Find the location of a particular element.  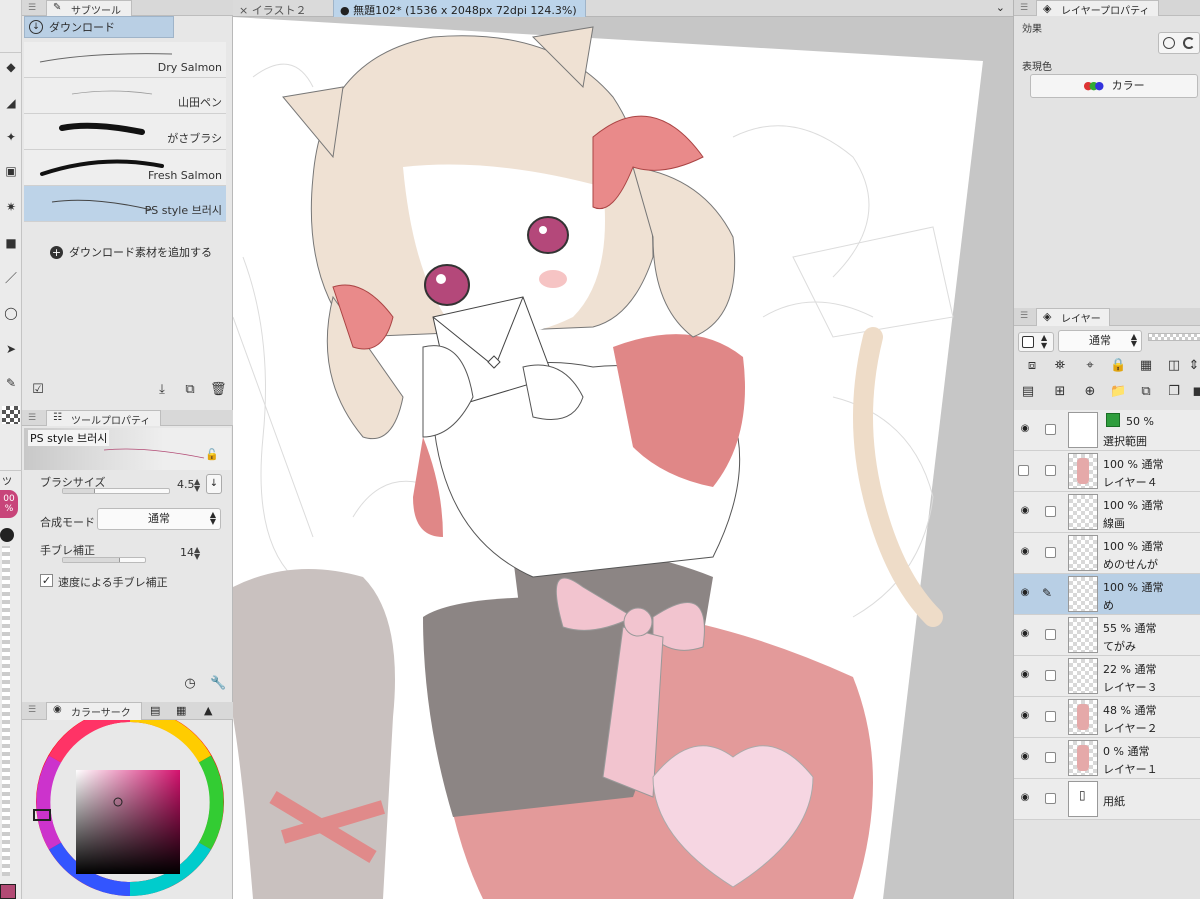

duplicate-icon: ⧉ is located at coordinates (190, 390).